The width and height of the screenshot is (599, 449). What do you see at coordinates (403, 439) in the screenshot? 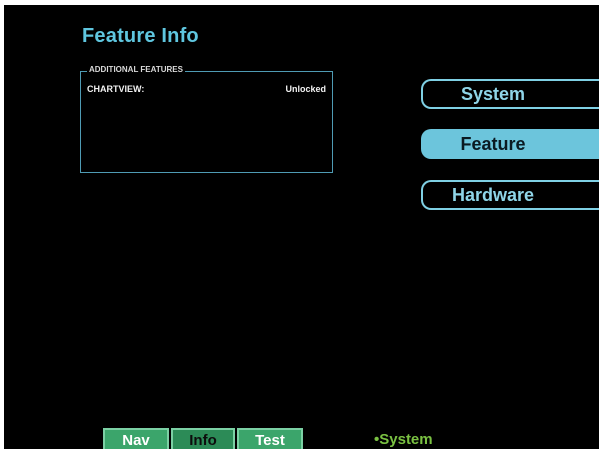
I see `status-indicator: •System` at bounding box center [403, 439].